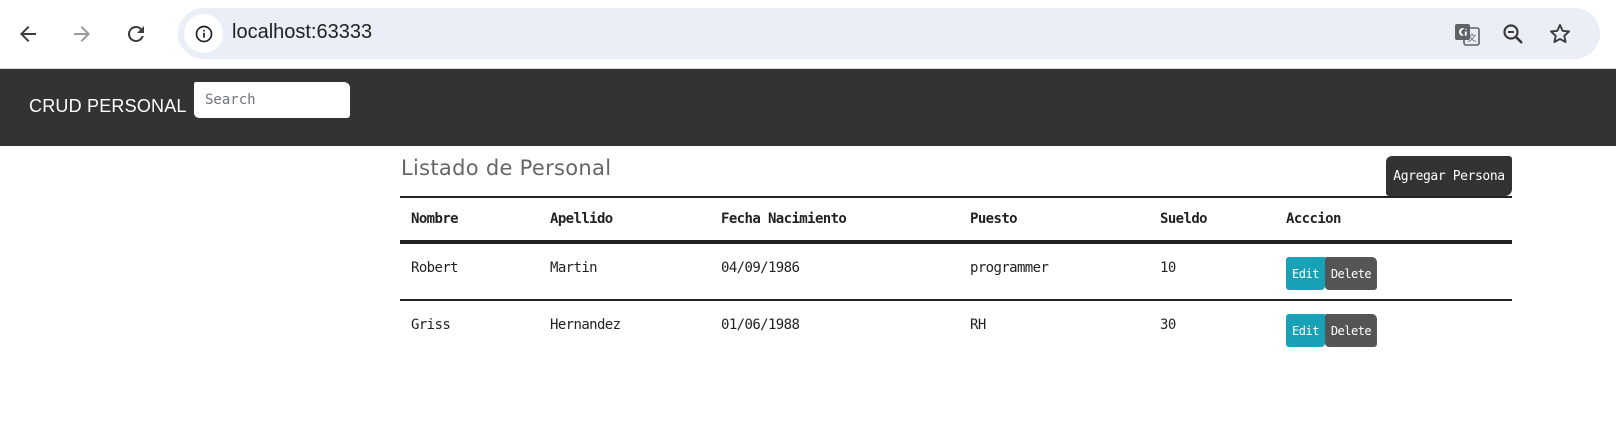  What do you see at coordinates (506, 168) in the screenshot?
I see `page-title: Listado de Personal` at bounding box center [506, 168].